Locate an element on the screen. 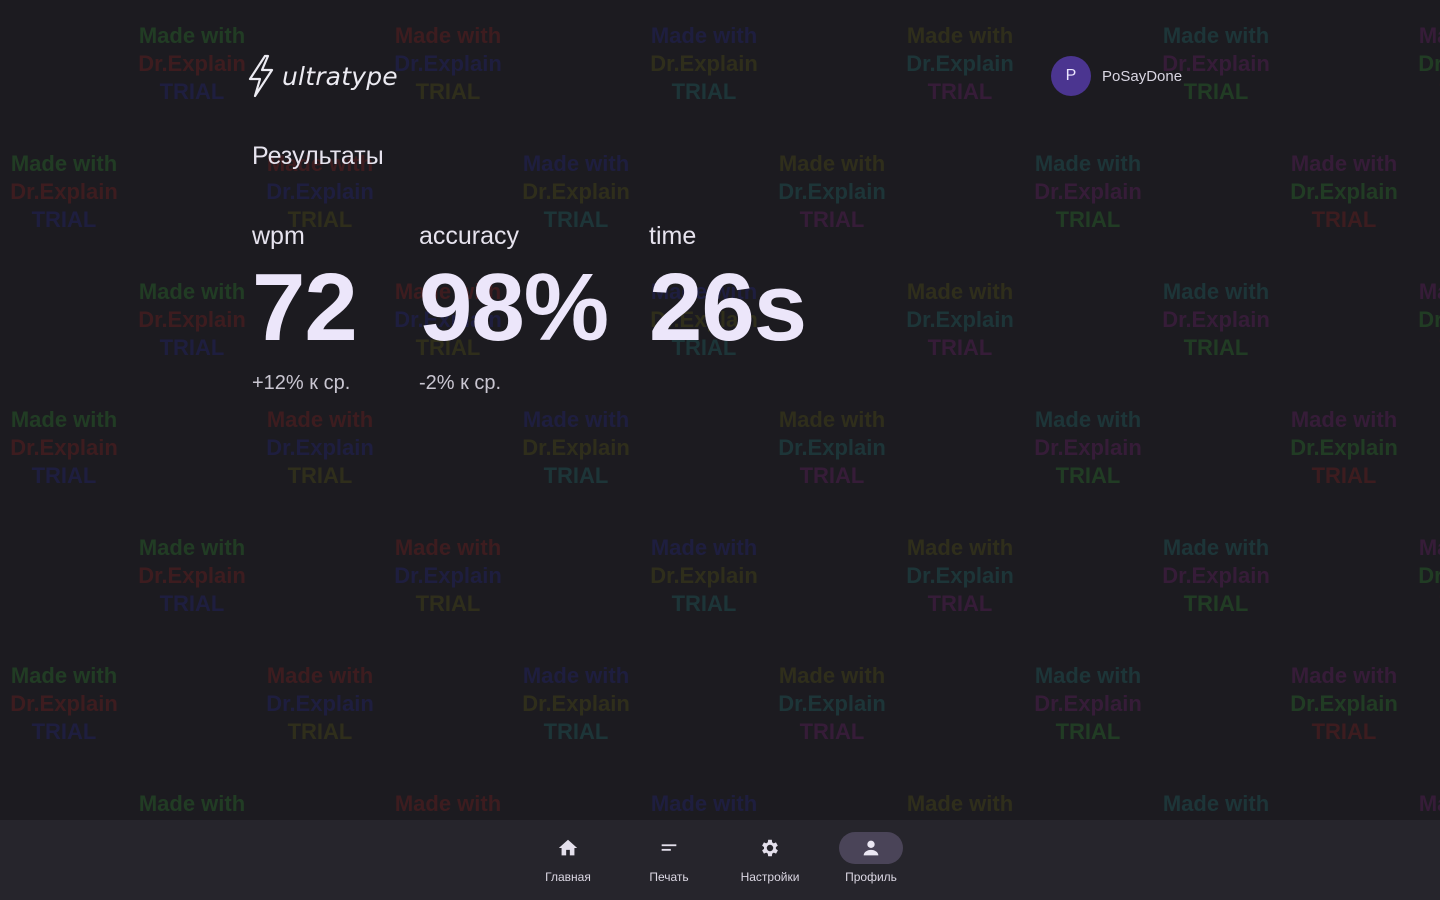 The height and width of the screenshot is (900, 1440). stat-delta: -2% к ср. is located at coordinates (460, 383).